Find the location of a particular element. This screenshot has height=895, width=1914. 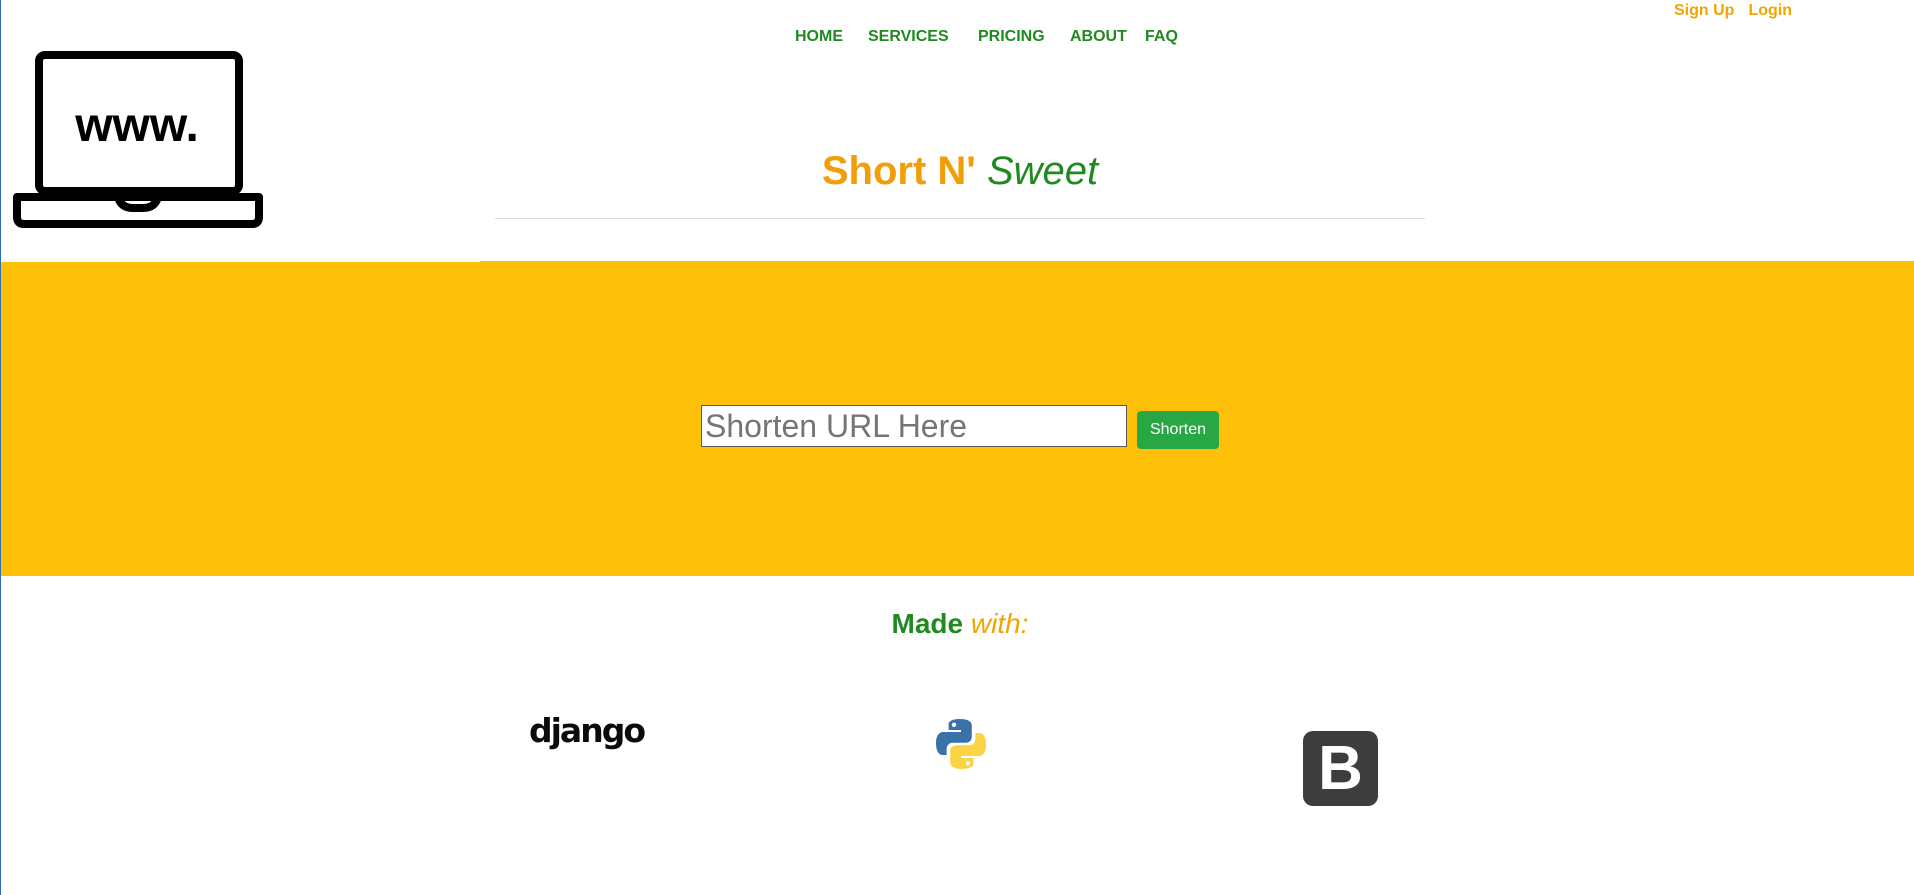

shorten-button: Shorten is located at coordinates (1178, 430).